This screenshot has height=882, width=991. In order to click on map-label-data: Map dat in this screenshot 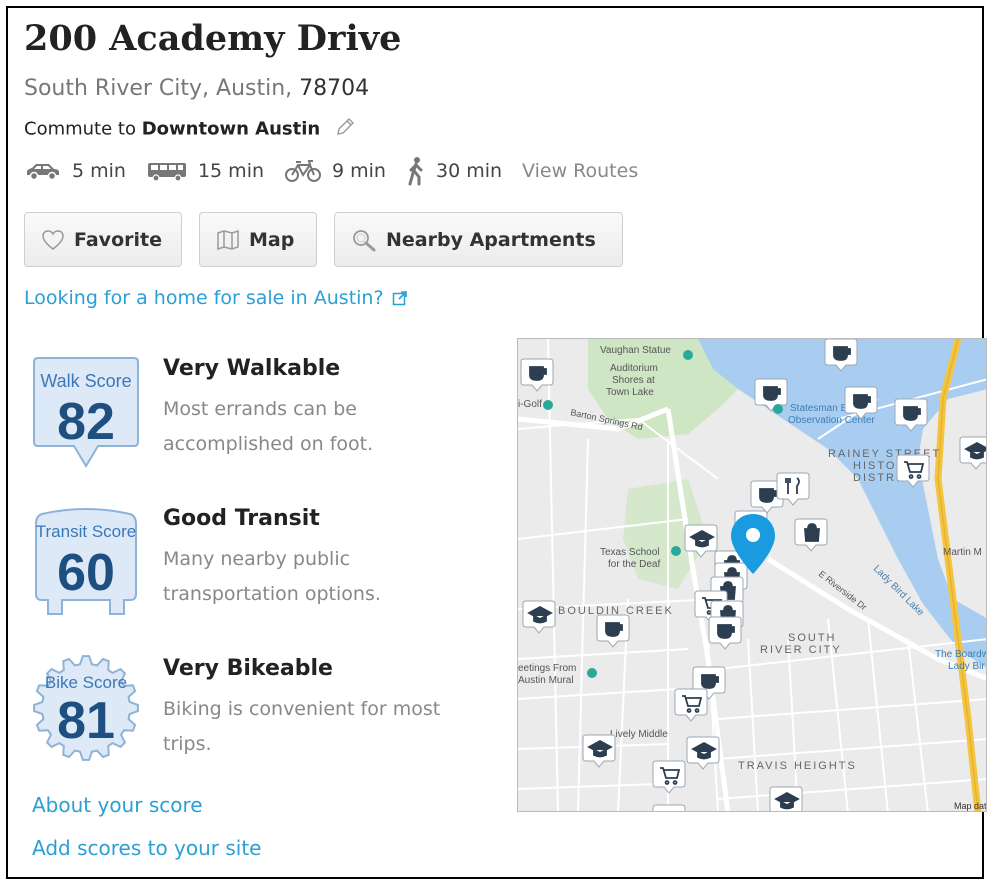, I will do `click(970, 806)`.